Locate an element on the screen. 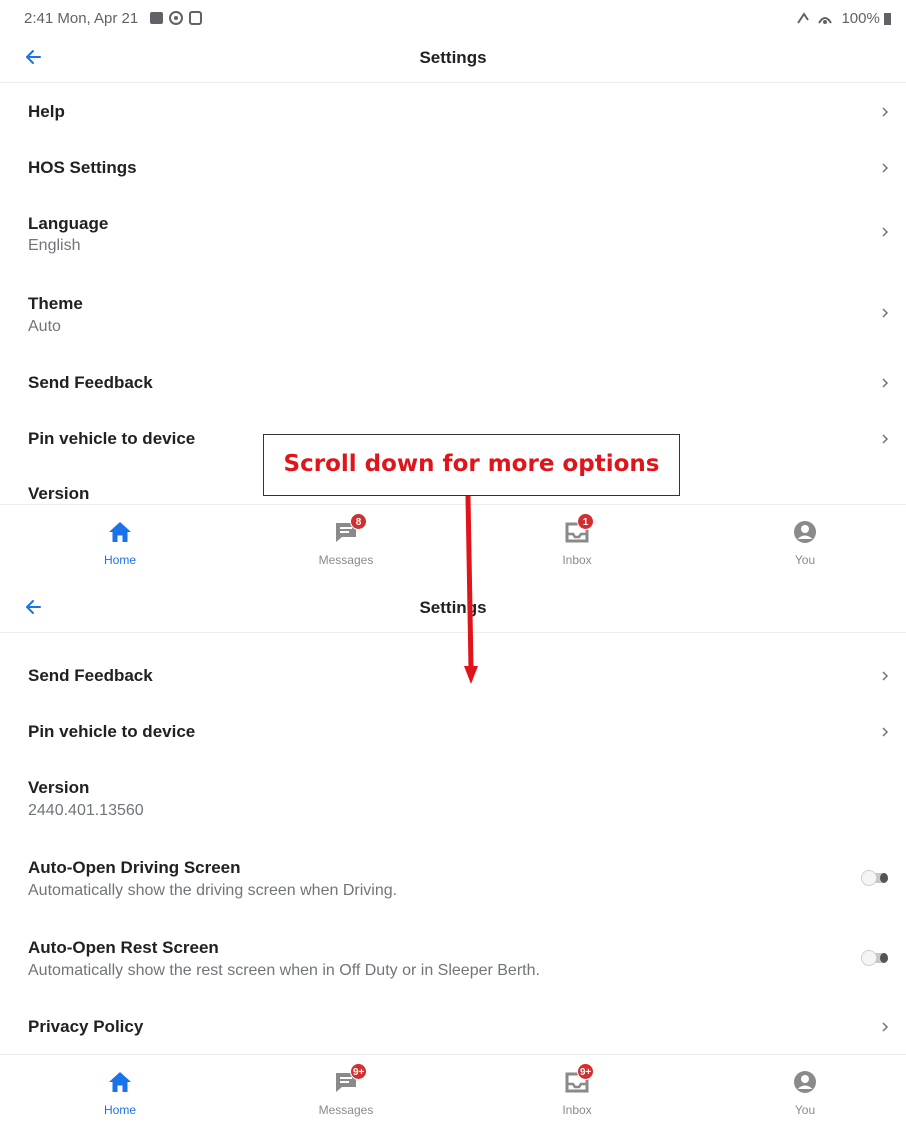  row-value: Auto is located at coordinates (44, 326).